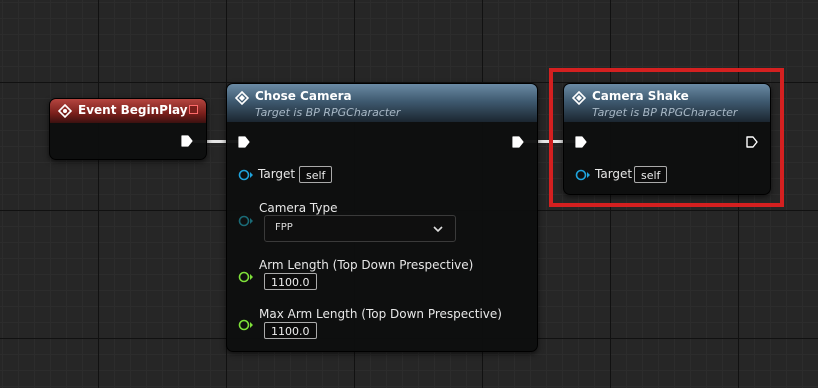 The width and height of the screenshot is (818, 388). What do you see at coordinates (290, 330) in the screenshot?
I see `max-arm-length-field: 1100.0` at bounding box center [290, 330].